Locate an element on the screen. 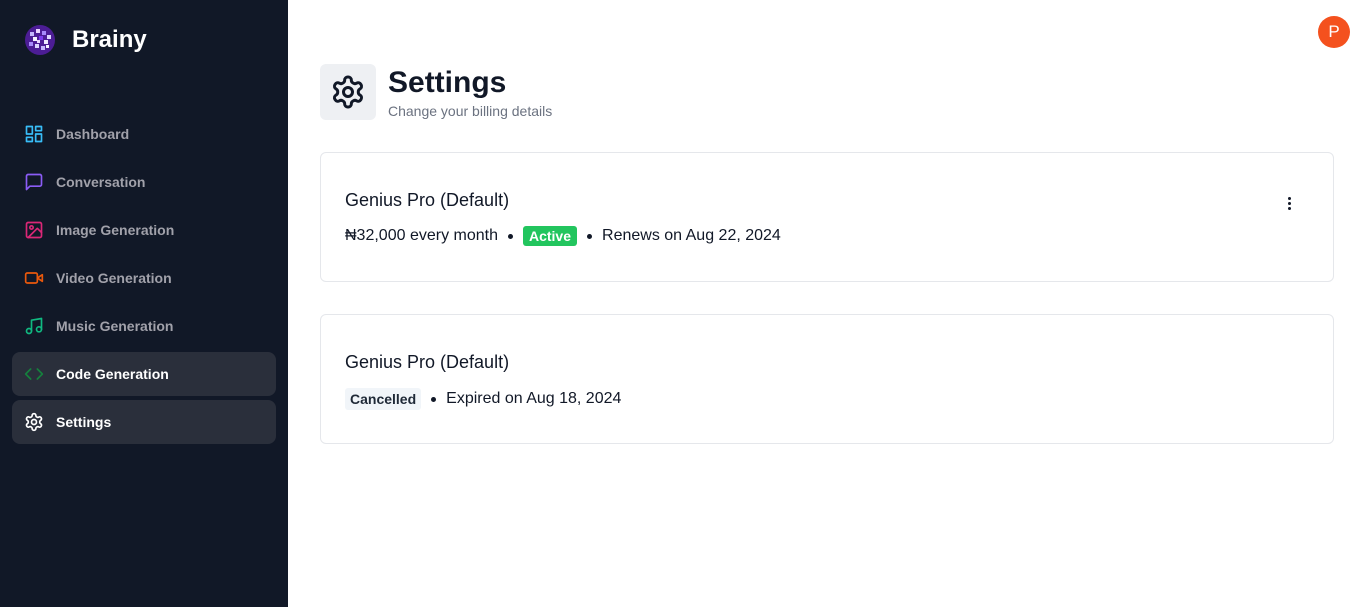 The height and width of the screenshot is (607, 1366). sidebar-item-label: Video Generation is located at coordinates (114, 278).